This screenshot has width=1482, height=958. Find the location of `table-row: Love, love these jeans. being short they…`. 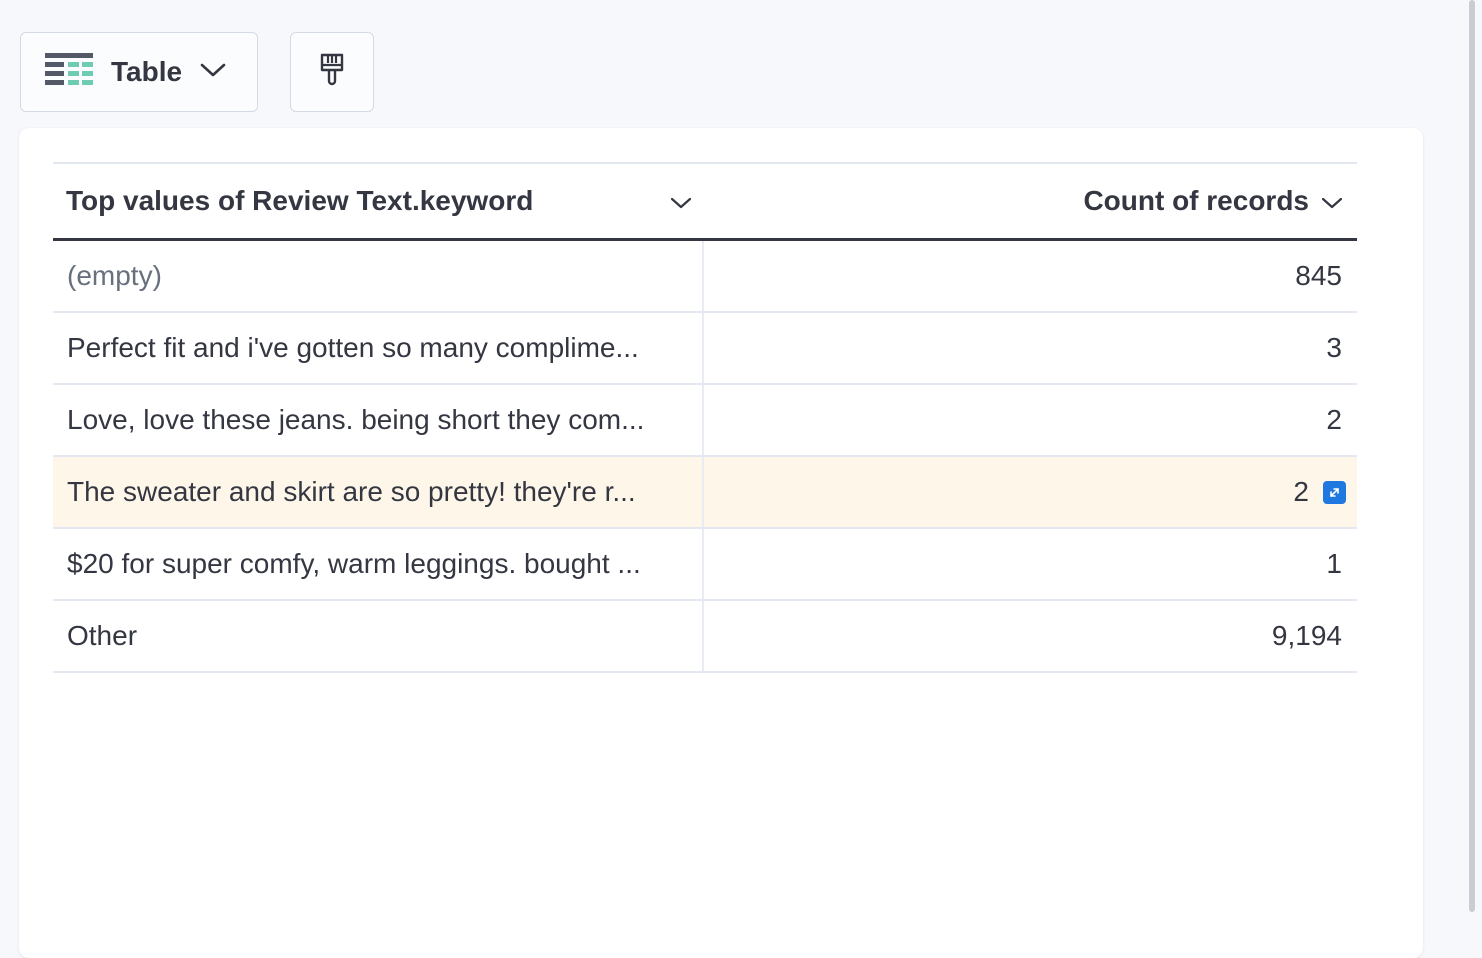

table-row: Love, love these jeans. being short they… is located at coordinates (705, 421).